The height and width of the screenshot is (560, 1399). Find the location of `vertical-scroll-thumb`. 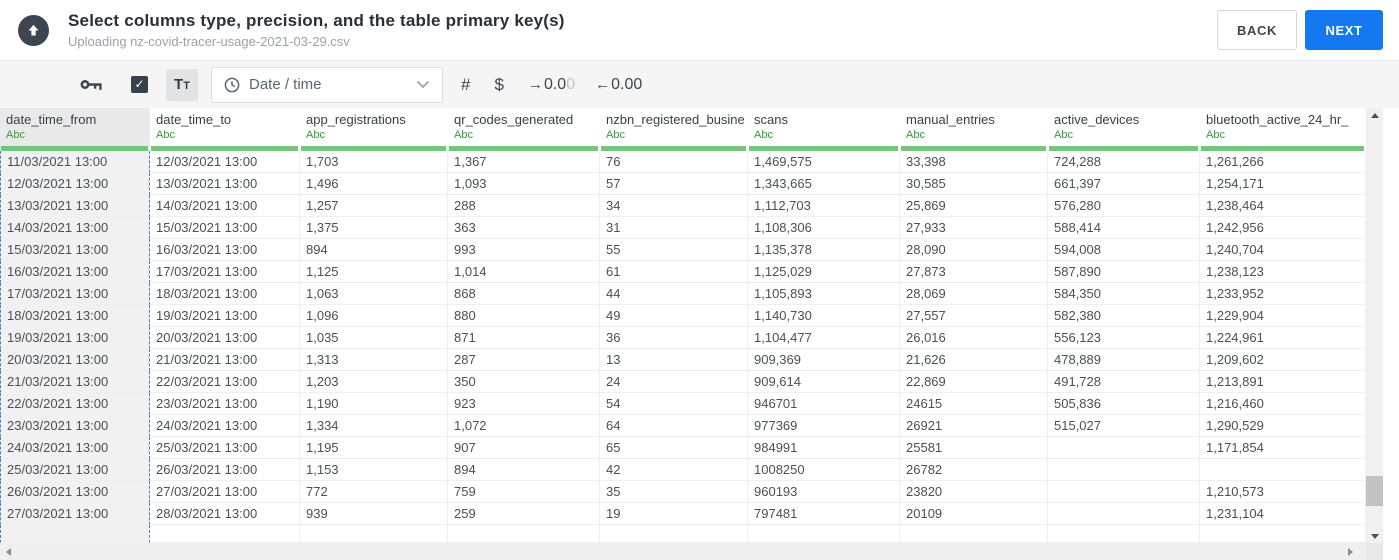

vertical-scroll-thumb is located at coordinates (1374, 491).